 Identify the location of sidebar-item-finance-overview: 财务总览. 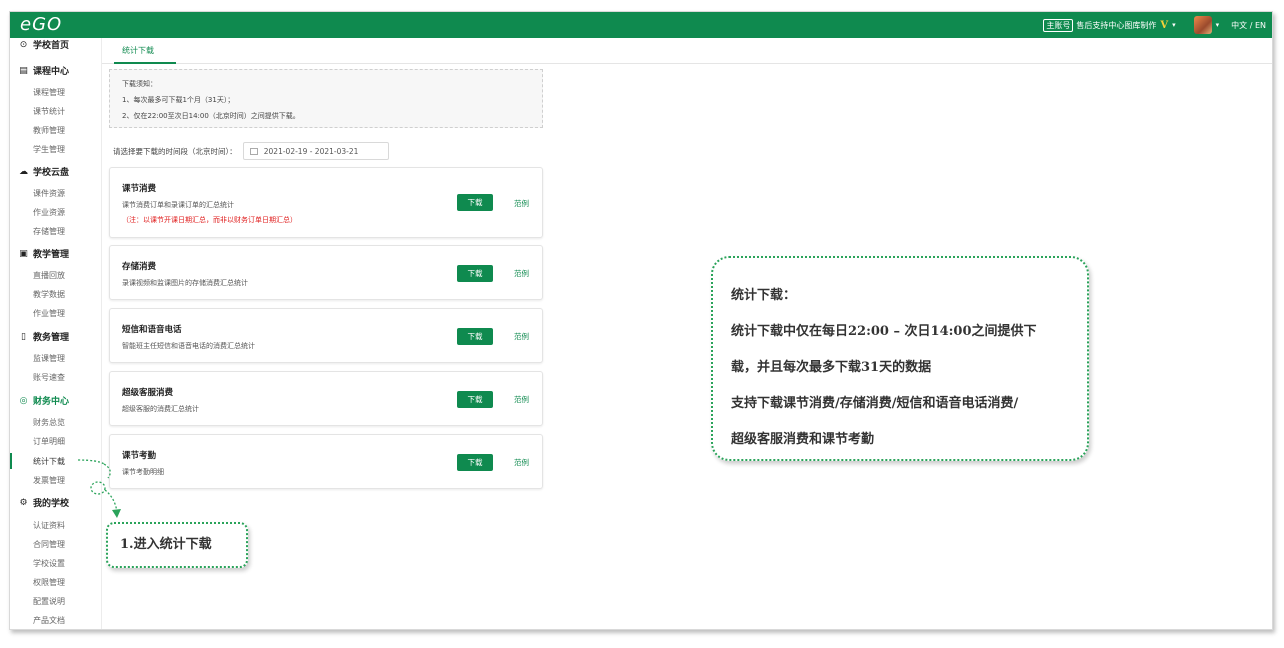
(49, 422).